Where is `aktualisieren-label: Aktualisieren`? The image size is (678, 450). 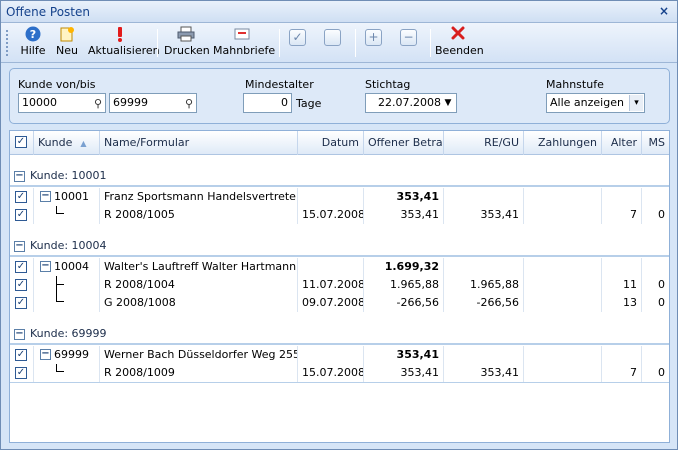 aktualisieren-label: Aktualisieren is located at coordinates (124, 50).